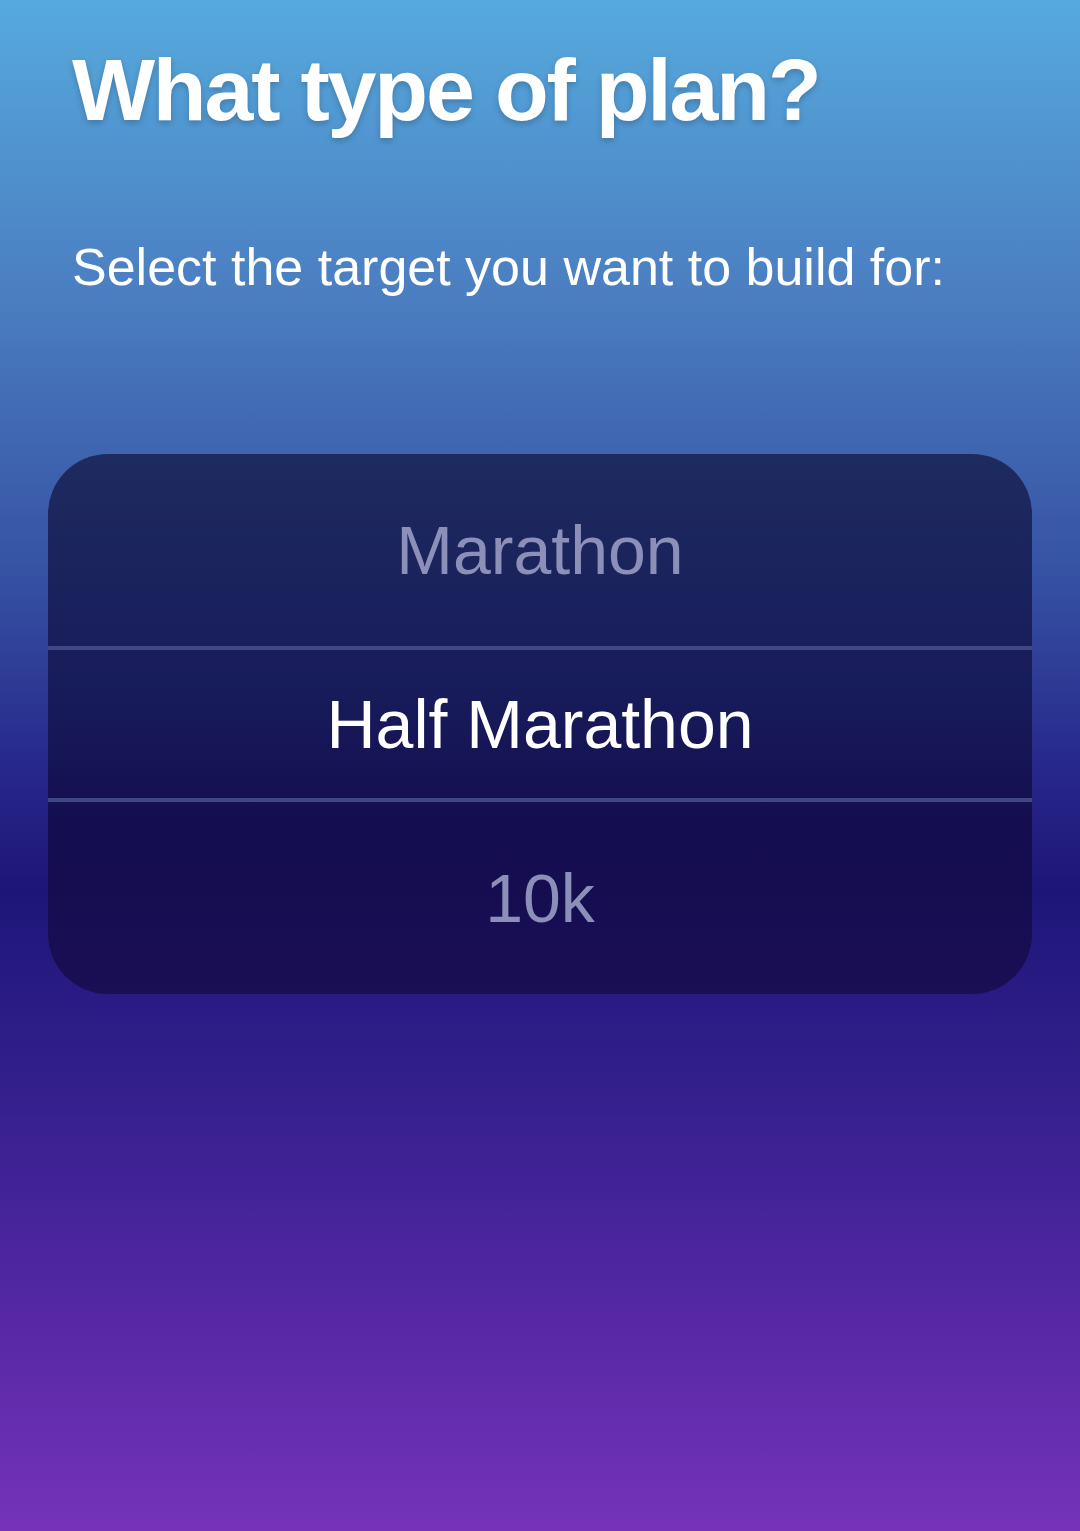  Describe the element at coordinates (509, 267) in the screenshot. I see `instruction-text: Select the target you want to build for:` at that location.